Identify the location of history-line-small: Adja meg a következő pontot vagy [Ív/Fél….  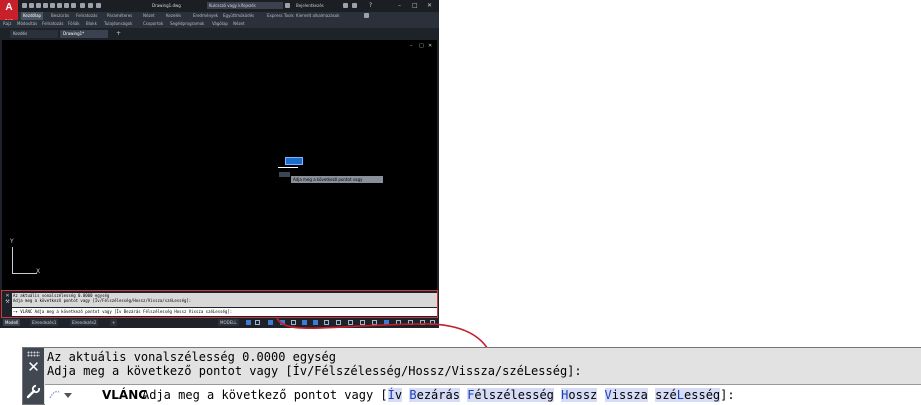
(102, 300).